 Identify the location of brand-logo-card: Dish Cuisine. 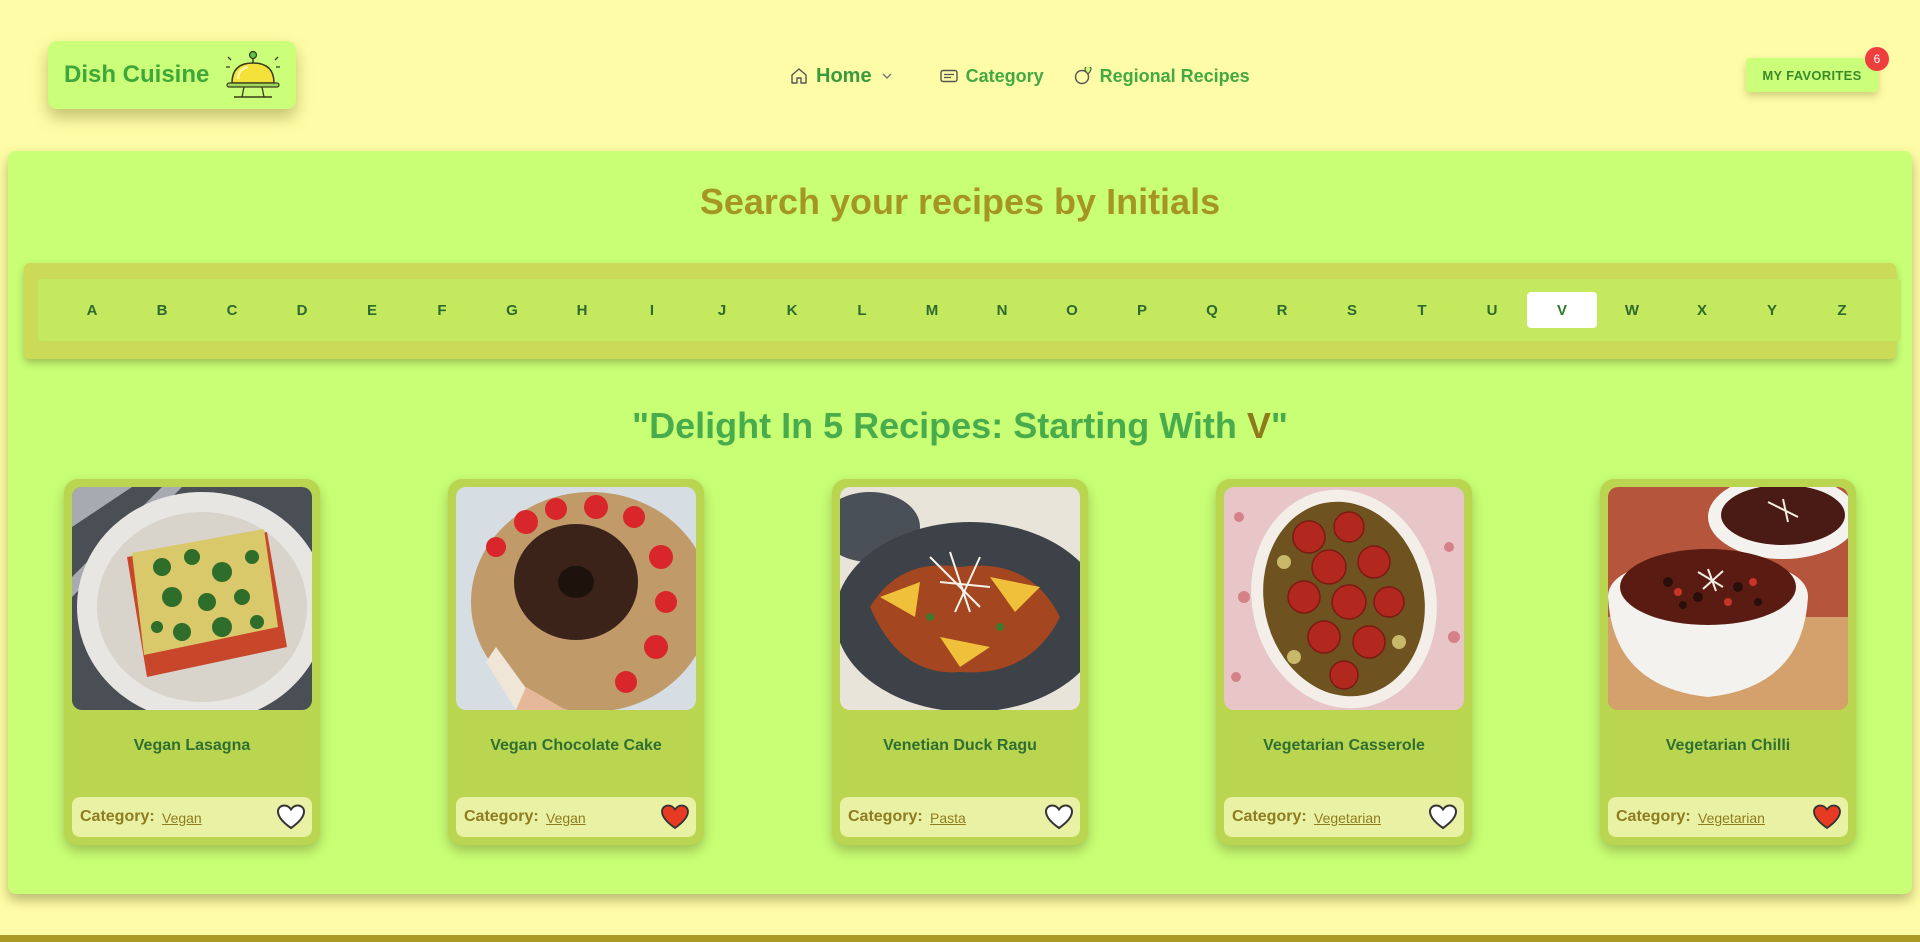
(172, 75).